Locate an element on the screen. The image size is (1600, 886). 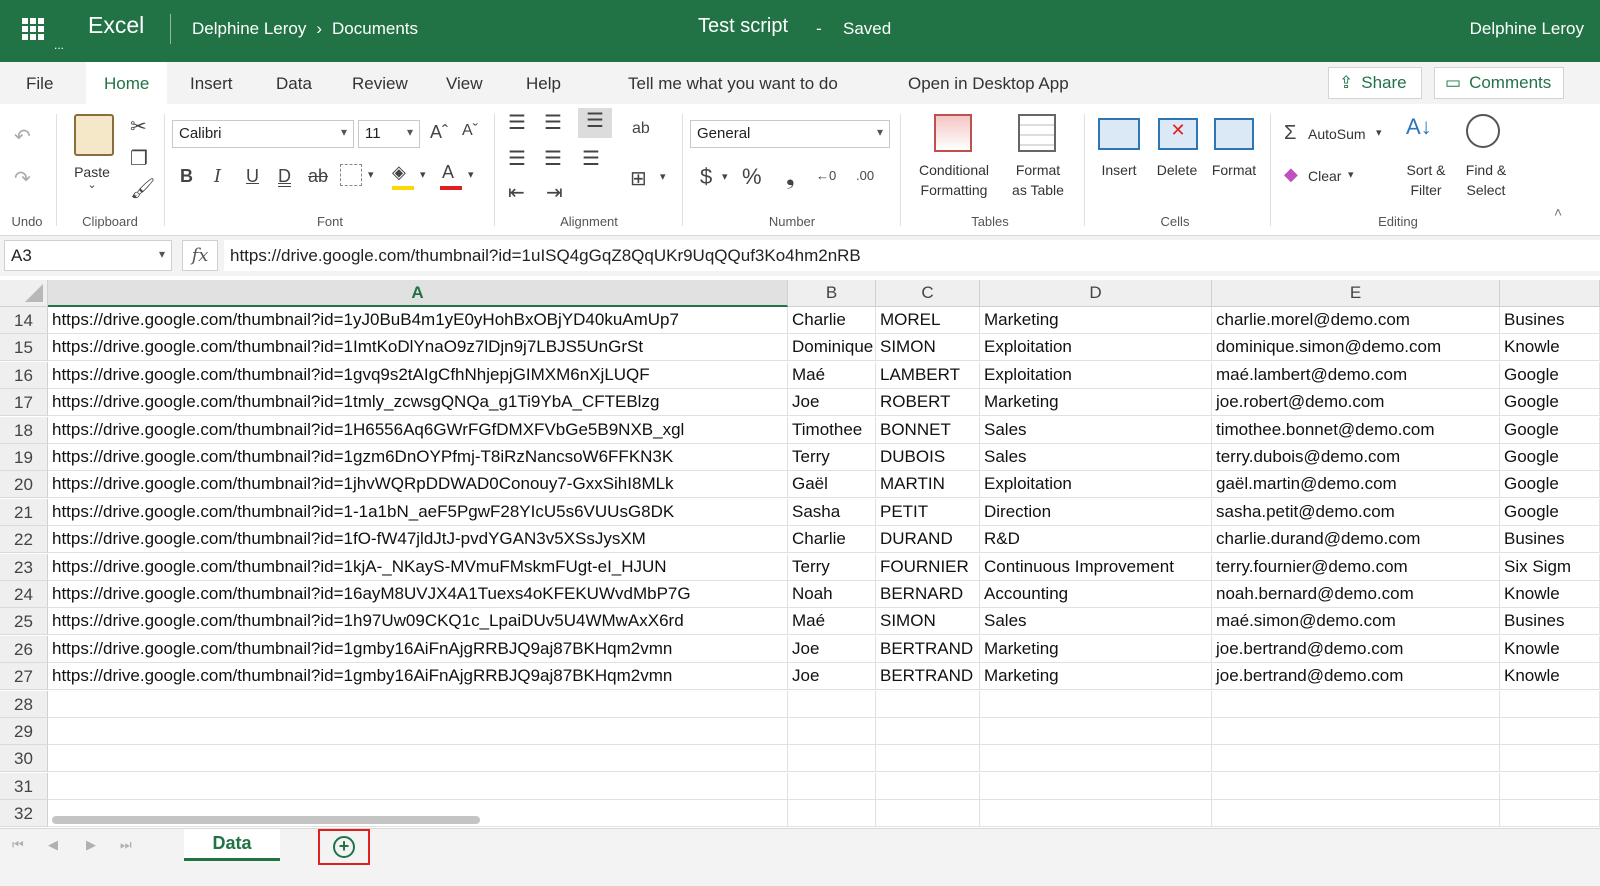
font-size-select: 11 ▾ is located at coordinates (389, 134).